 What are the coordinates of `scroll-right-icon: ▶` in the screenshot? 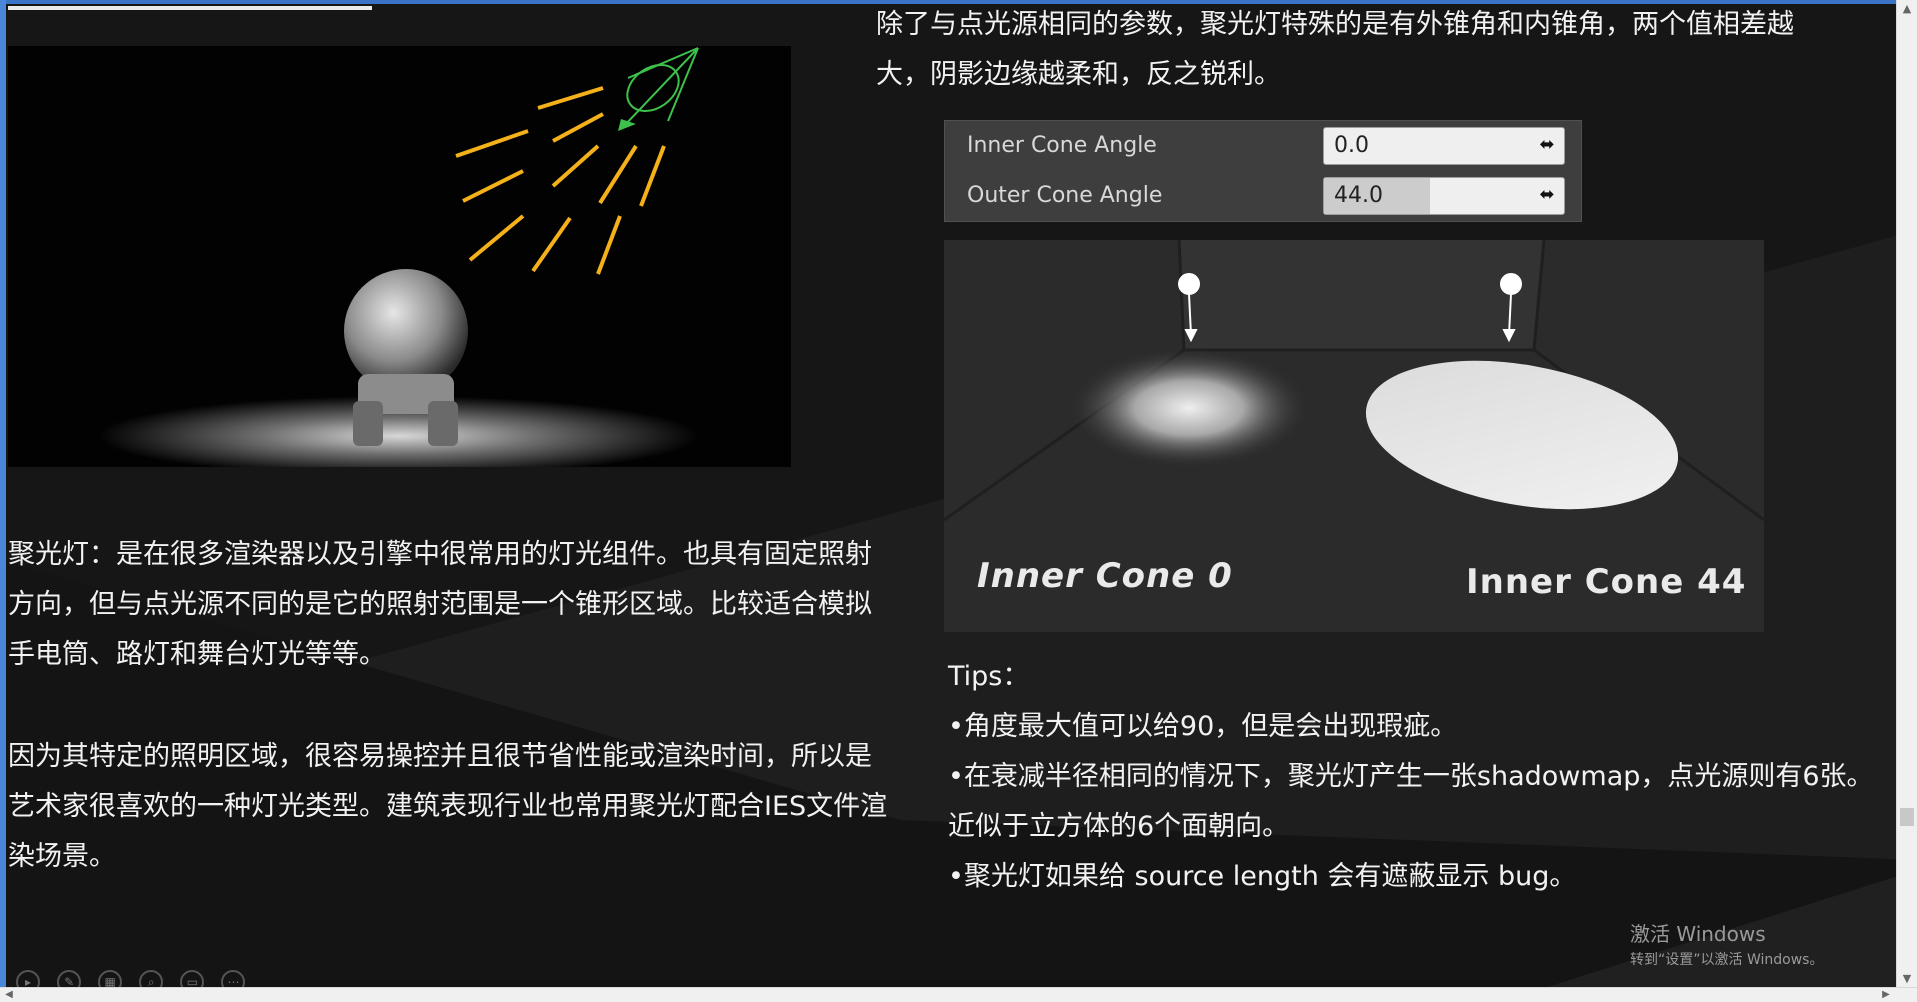 It's located at (1886, 995).